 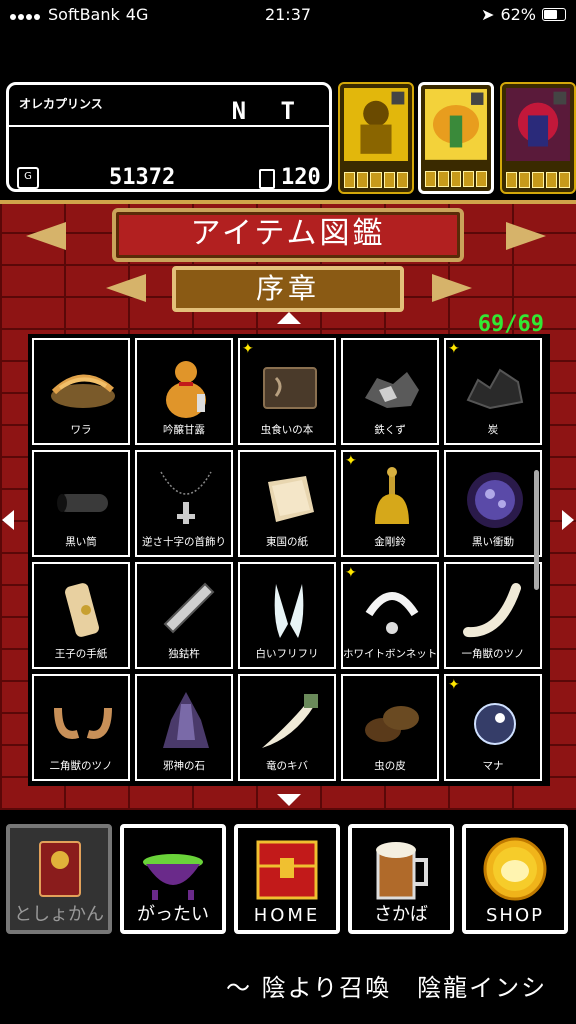 I want to click on treasure-chest-icon, so click(x=287, y=870).